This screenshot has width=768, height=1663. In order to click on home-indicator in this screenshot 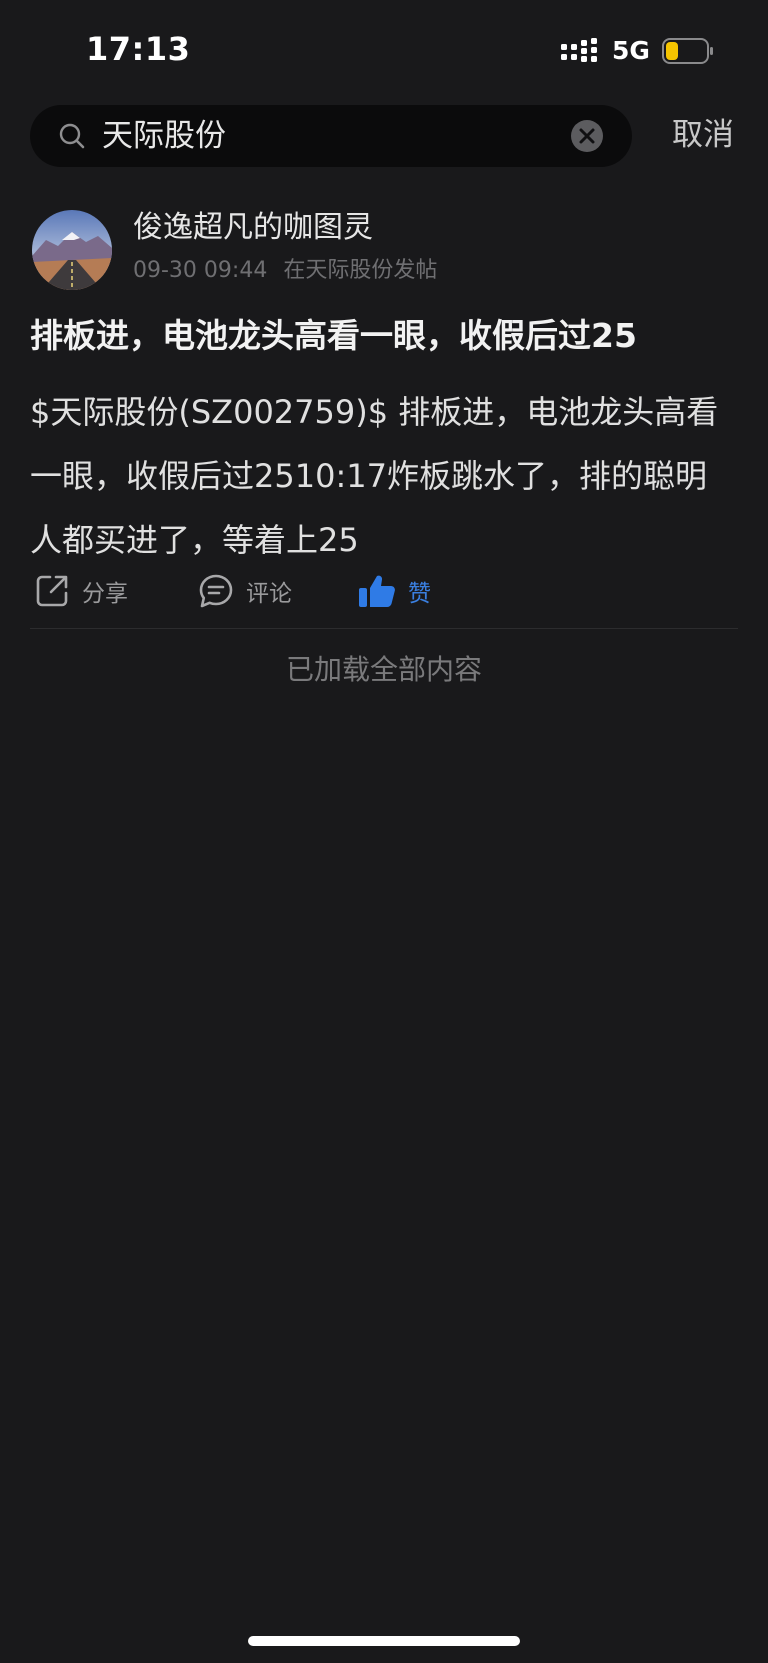, I will do `click(384, 1641)`.